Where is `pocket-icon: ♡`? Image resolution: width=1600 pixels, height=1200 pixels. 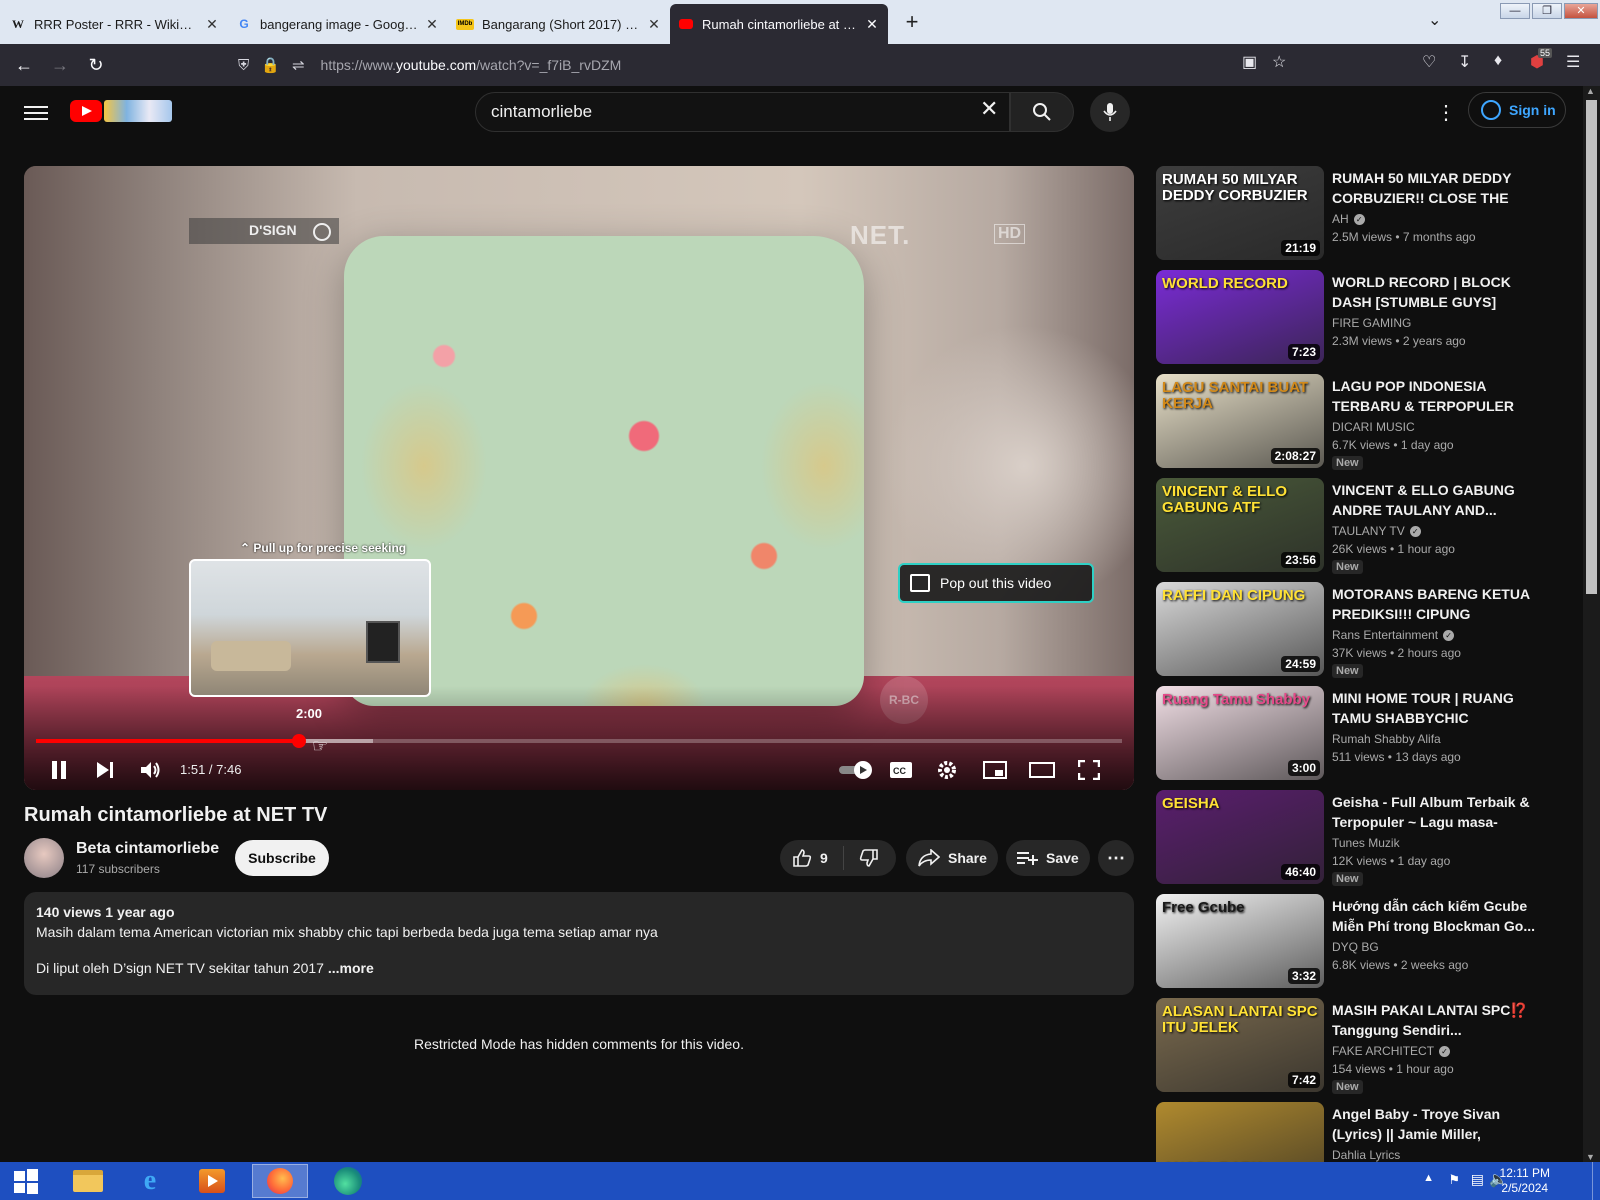
pocket-icon: ♡ is located at coordinates (1429, 62).